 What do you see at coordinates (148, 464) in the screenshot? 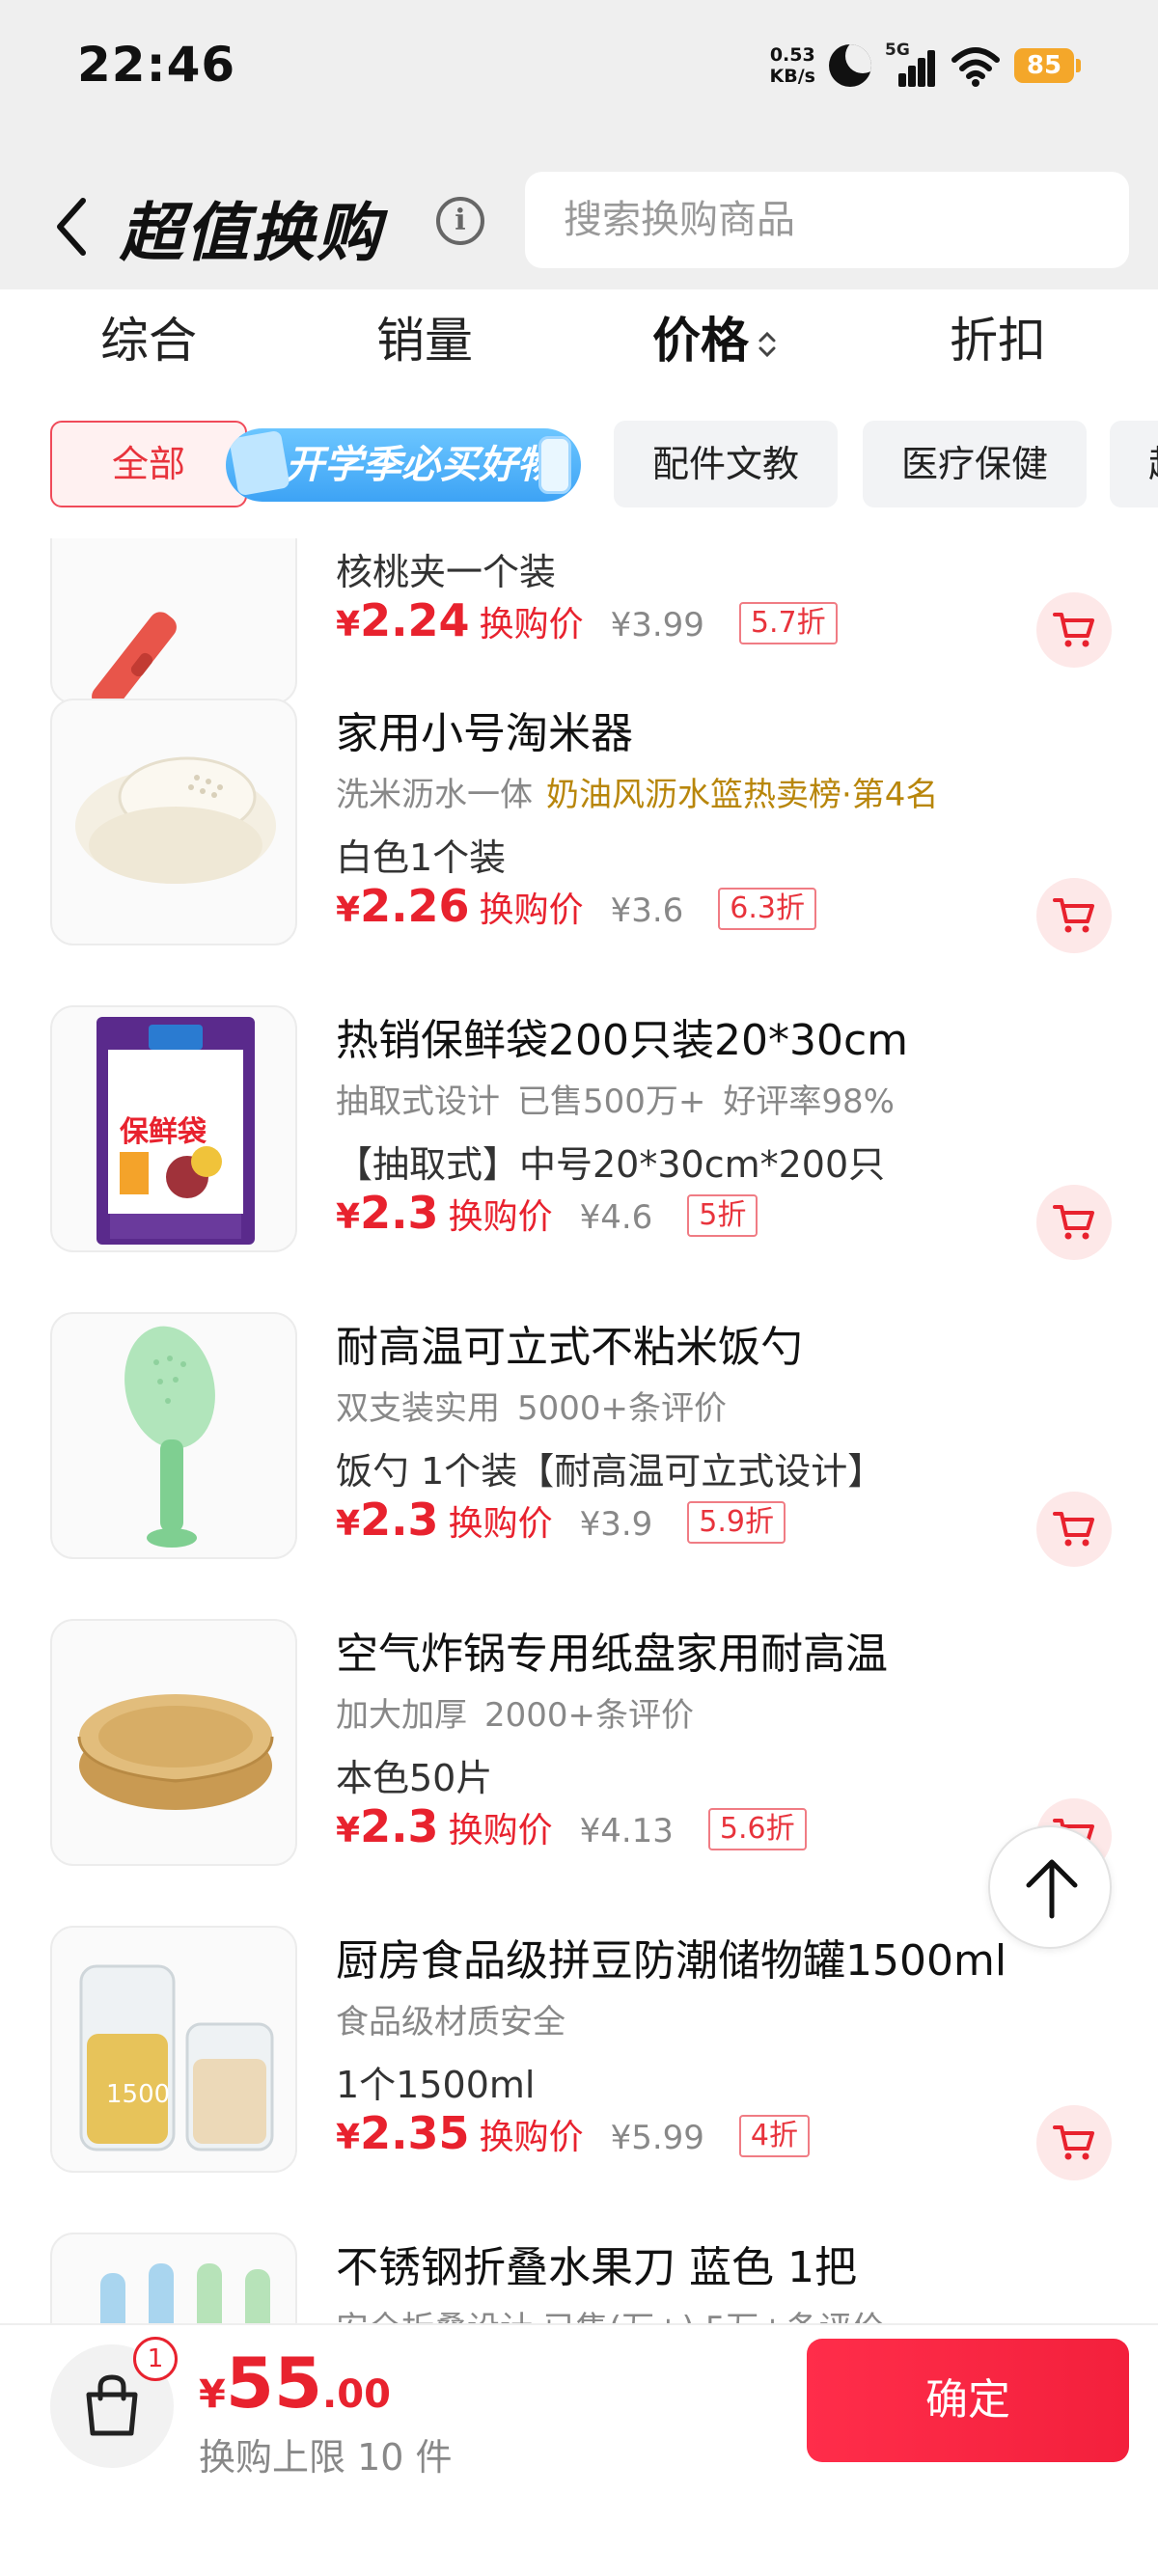
I see `category-all: 全部` at bounding box center [148, 464].